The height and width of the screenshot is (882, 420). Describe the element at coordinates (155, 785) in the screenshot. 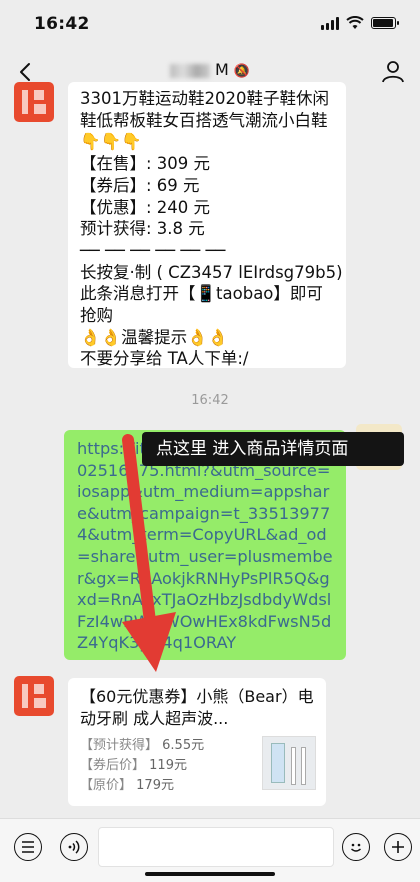

I see `original-price-value: 179元` at that location.